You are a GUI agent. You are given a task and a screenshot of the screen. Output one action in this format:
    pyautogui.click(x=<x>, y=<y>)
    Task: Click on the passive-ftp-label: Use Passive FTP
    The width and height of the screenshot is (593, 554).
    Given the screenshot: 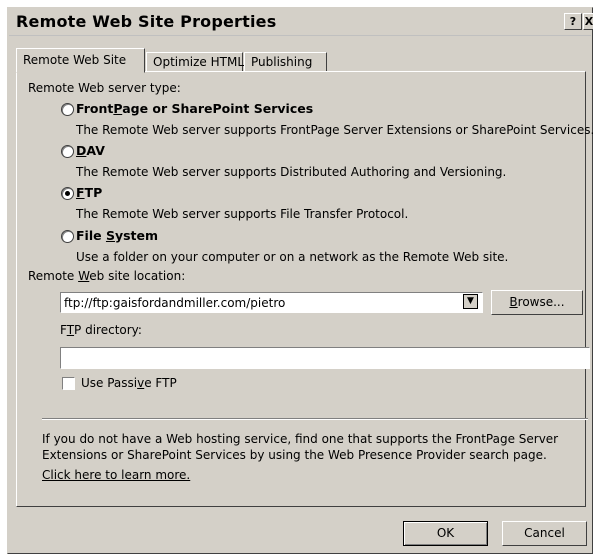 What is the action you would take?
    pyautogui.click(x=129, y=383)
    